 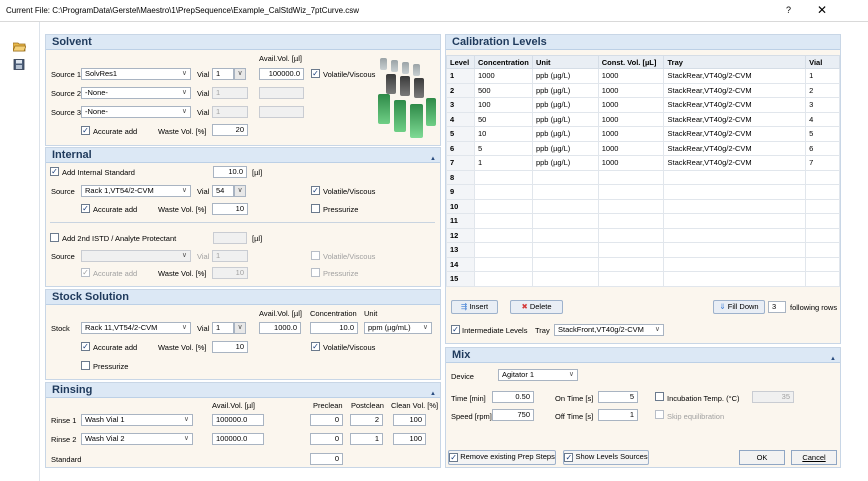 I want to click on close-button: ✕, so click(x=822, y=10).